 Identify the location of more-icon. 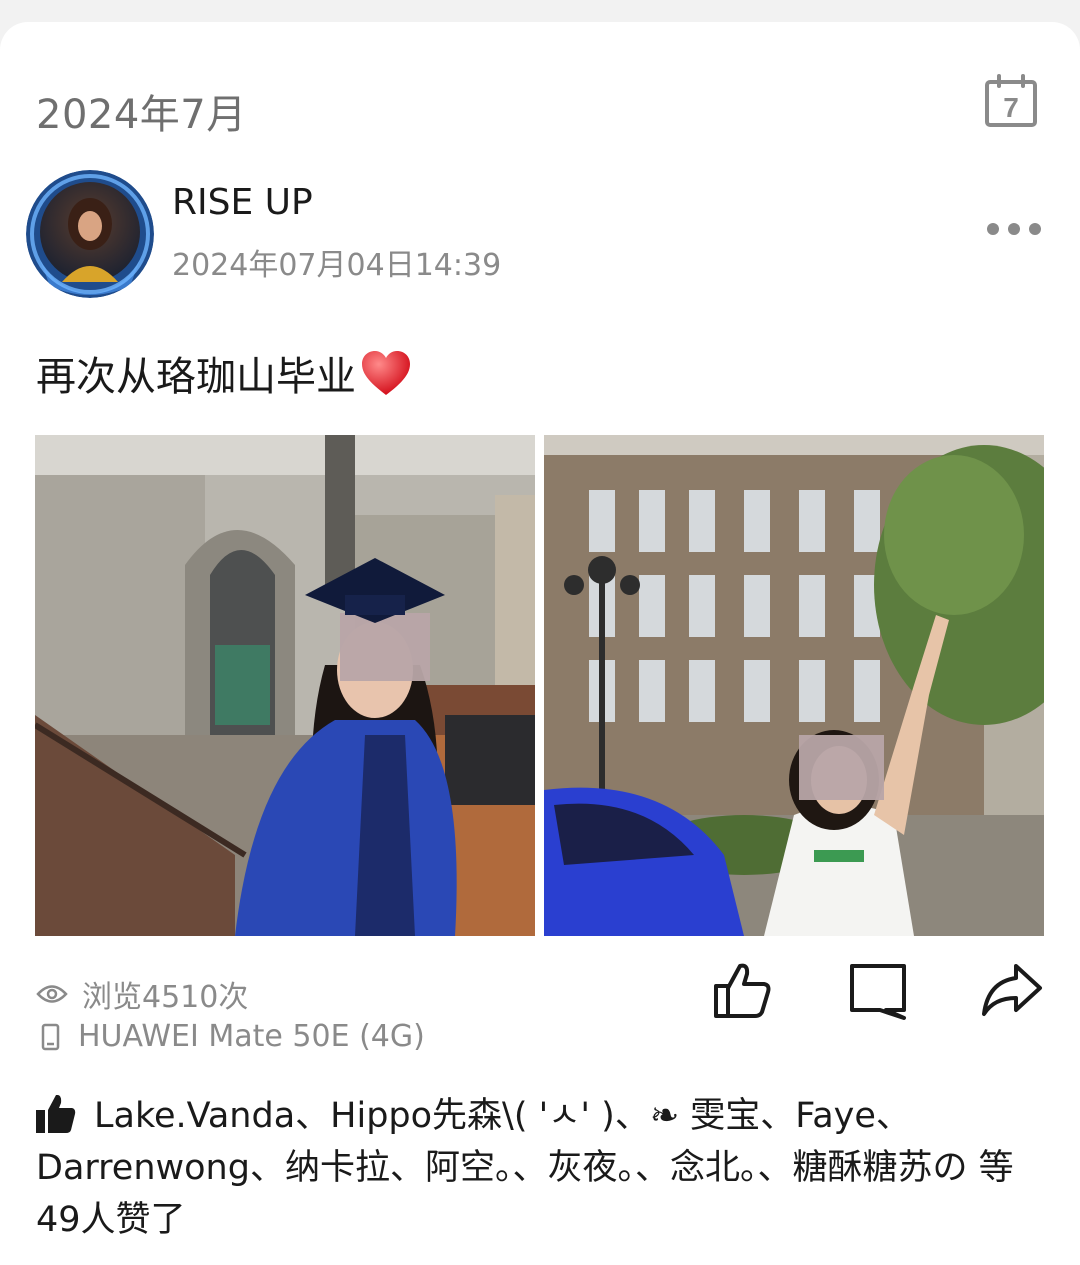
(1014, 229).